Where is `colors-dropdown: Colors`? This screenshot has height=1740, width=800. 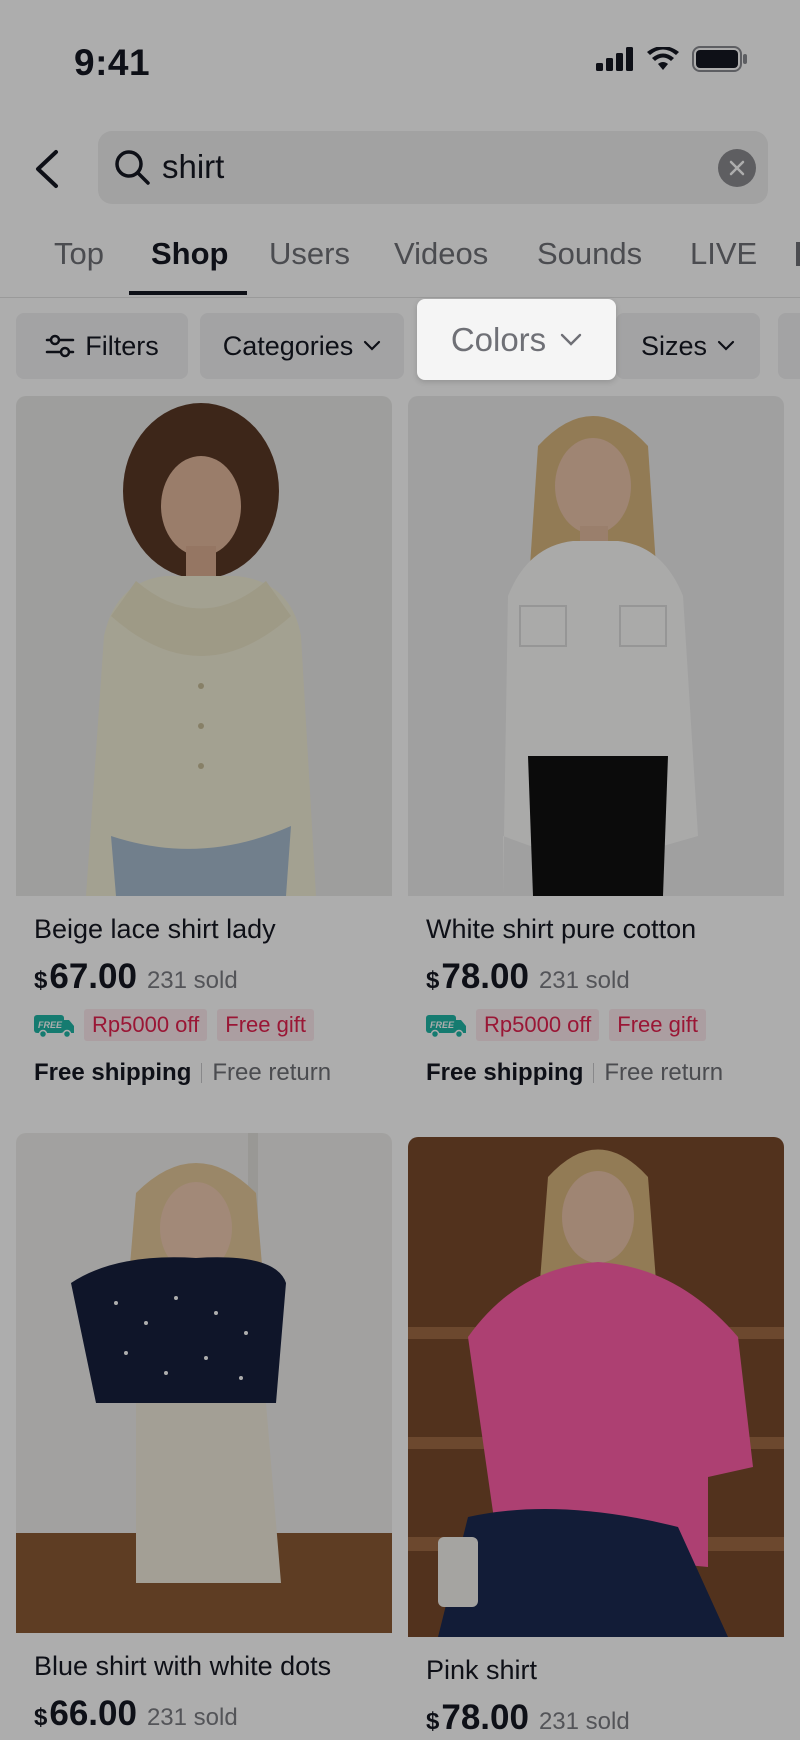 colors-dropdown: Colors is located at coordinates (516, 339).